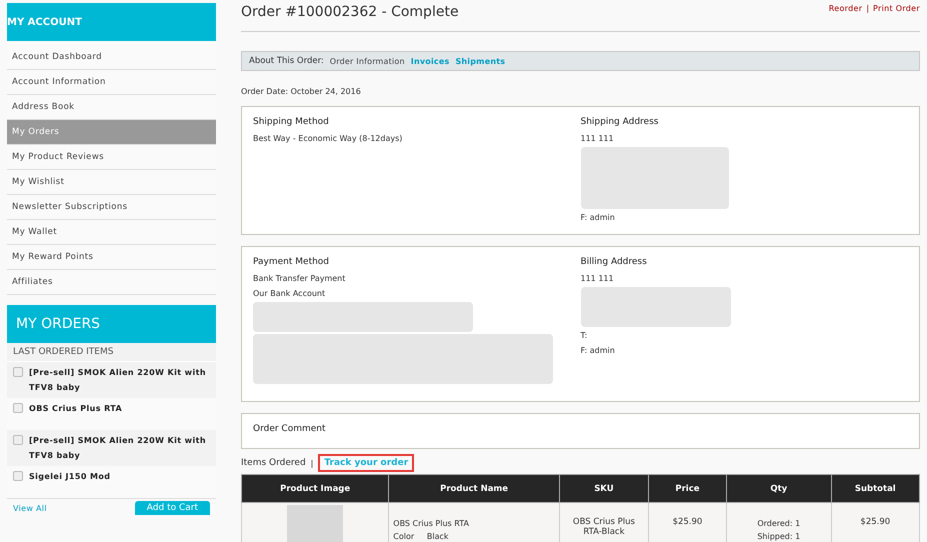 The image size is (927, 542). I want to click on order-action-link: Reorder, so click(845, 12).